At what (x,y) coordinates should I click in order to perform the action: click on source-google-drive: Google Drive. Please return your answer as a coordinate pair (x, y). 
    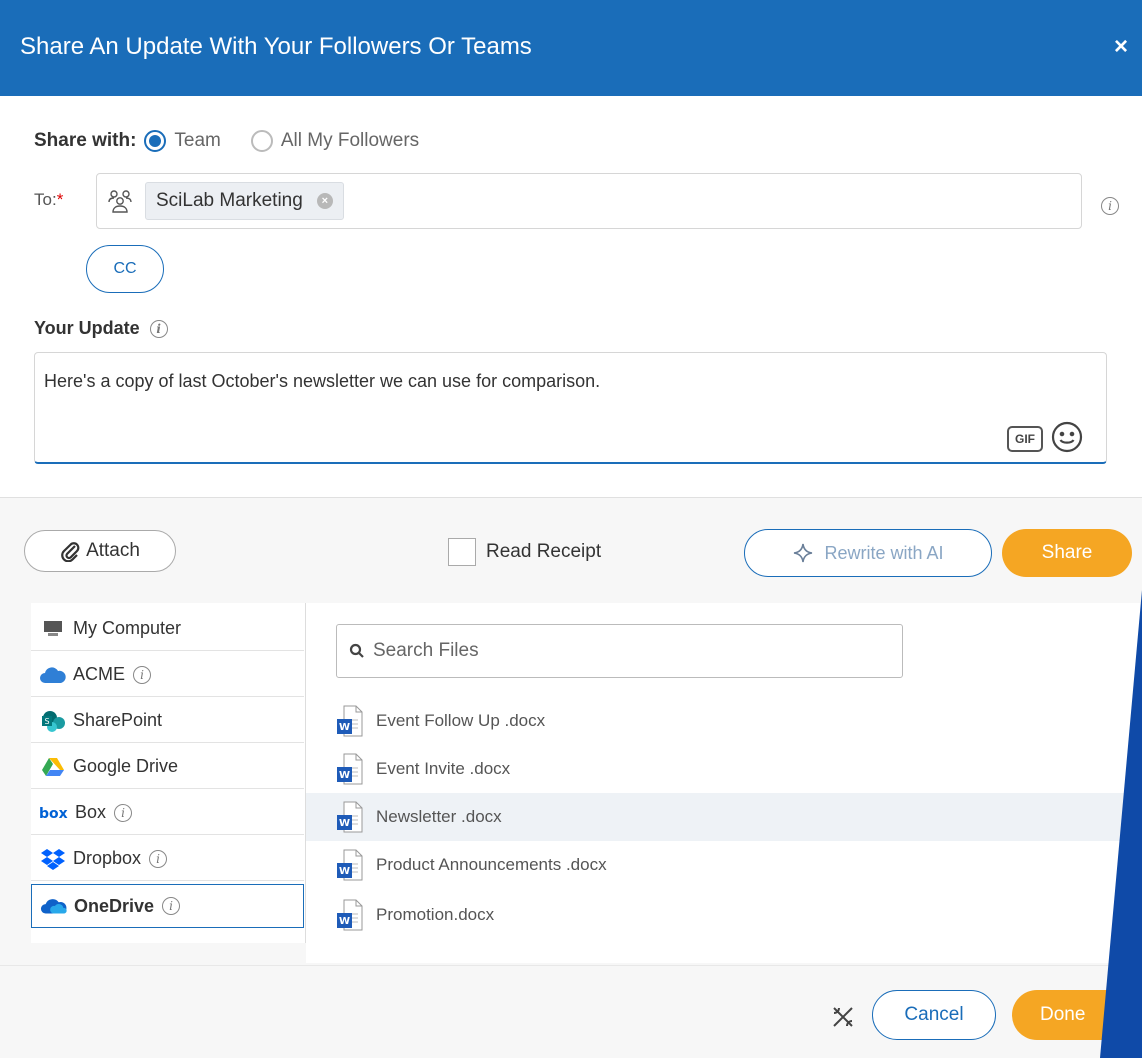
    Looking at the image, I should click on (167, 767).